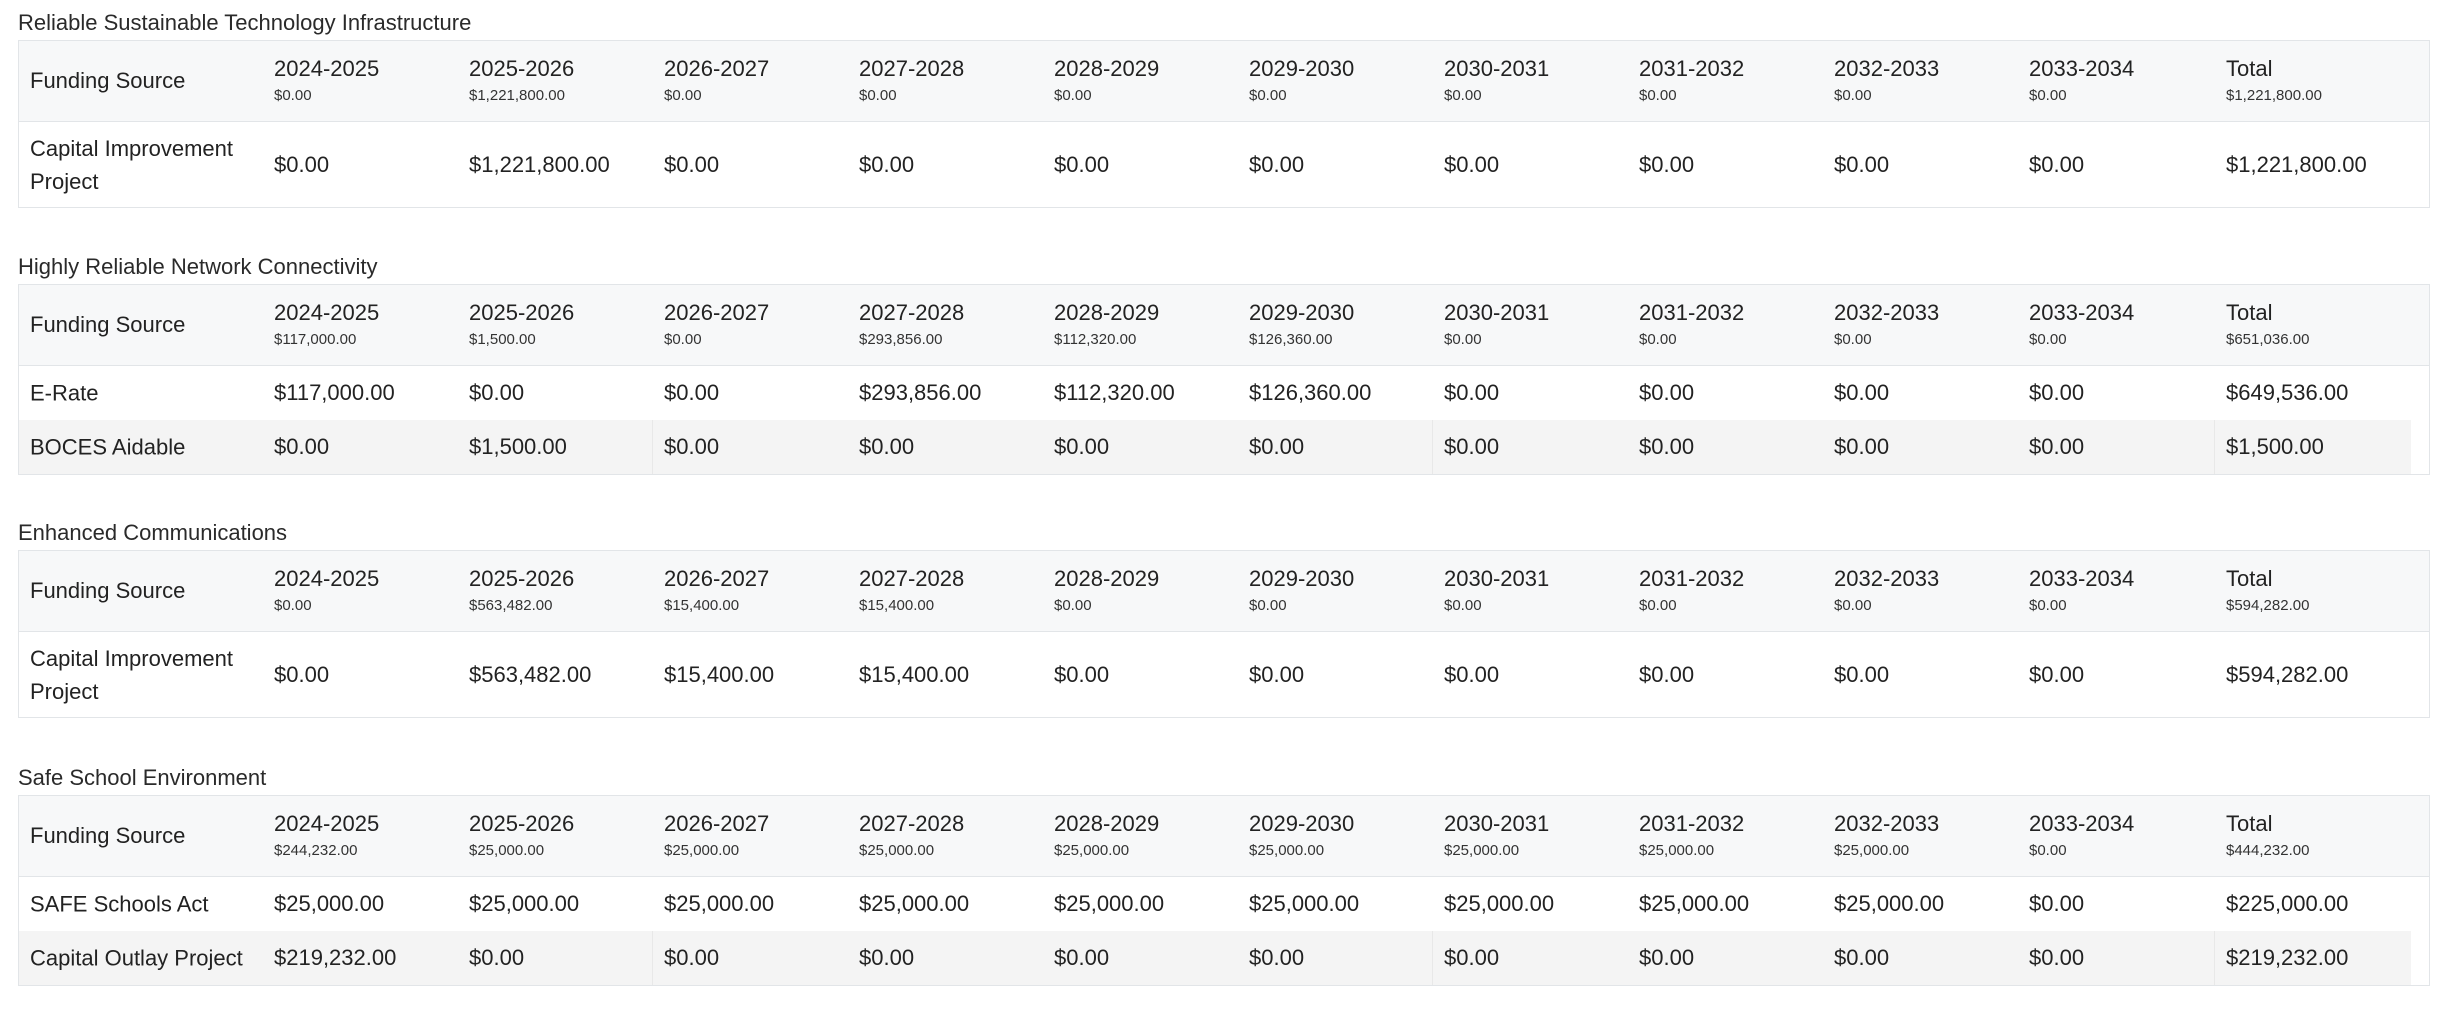 The image size is (2443, 1012). Describe the element at coordinates (1114, 392) in the screenshot. I see `funding-amount: $112,320.00` at that location.